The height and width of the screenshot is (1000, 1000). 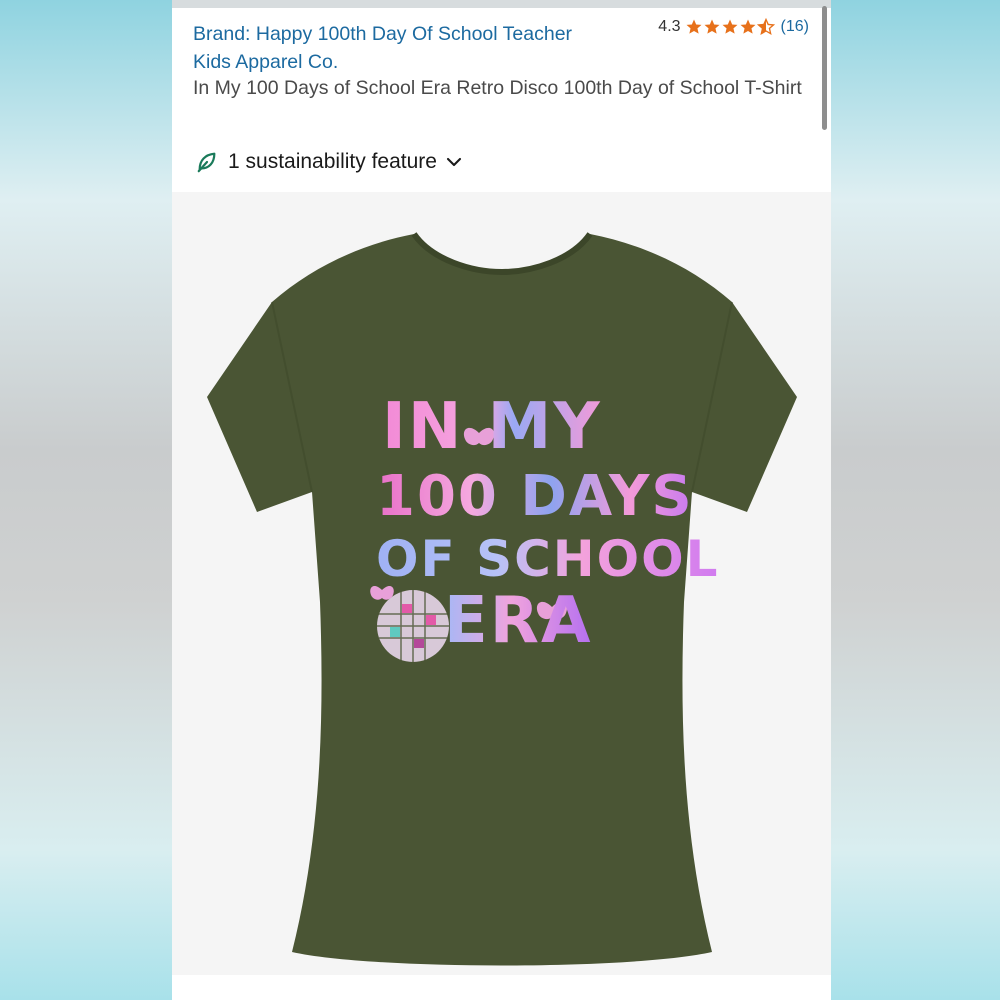 I want to click on print-line: IN MY, so click(x=492, y=427).